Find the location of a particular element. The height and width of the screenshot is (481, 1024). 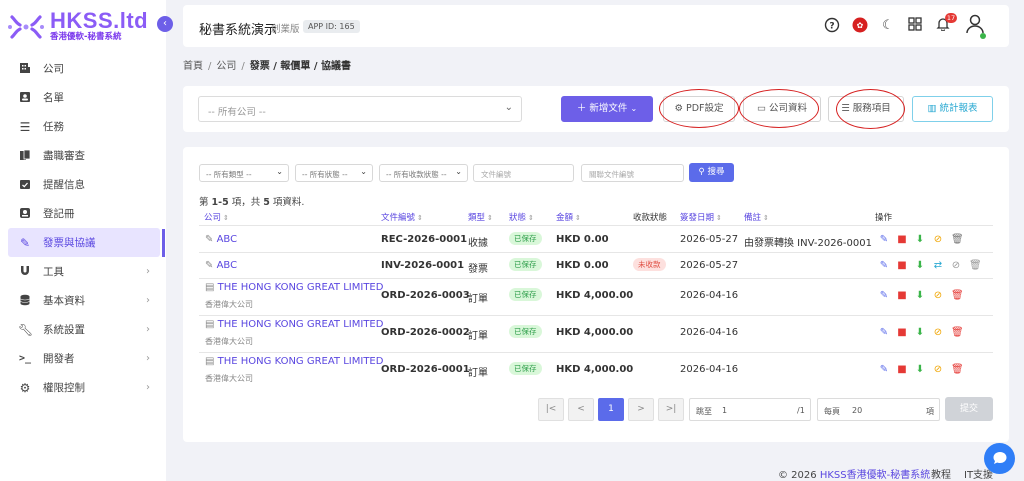

col-header-issue-date: 簽發日期 ⇕ is located at coordinates (701, 217).